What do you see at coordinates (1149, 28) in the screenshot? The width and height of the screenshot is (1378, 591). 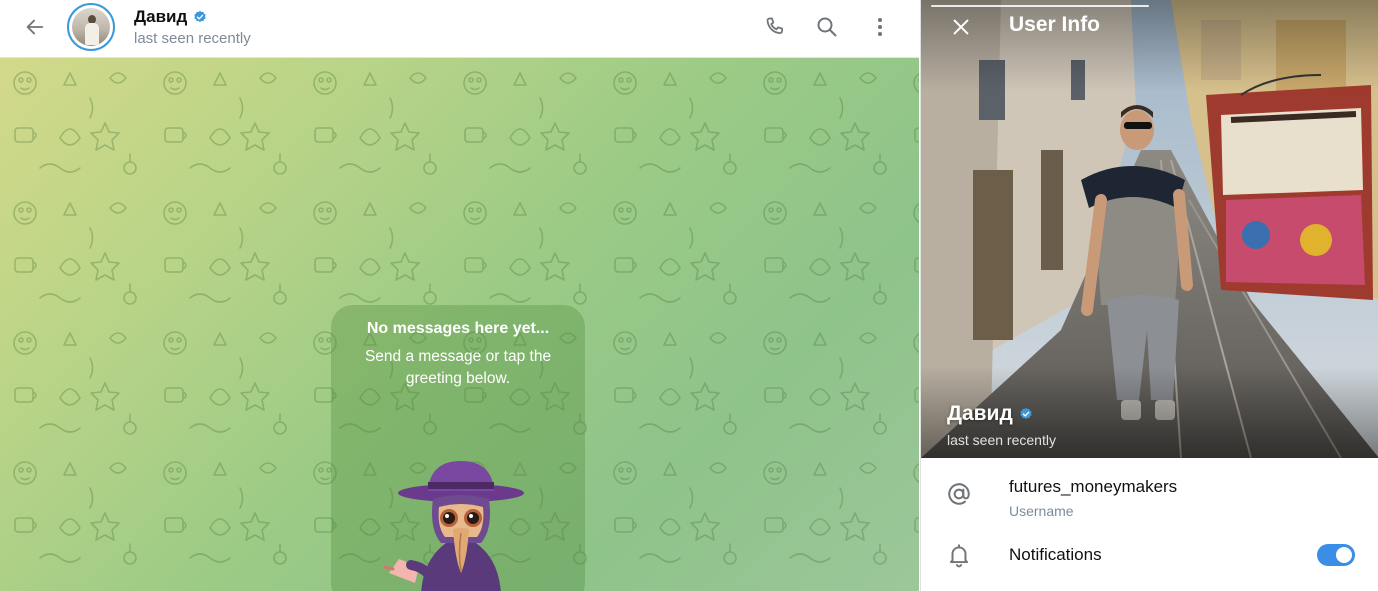 I see `panel-header: User Info` at bounding box center [1149, 28].